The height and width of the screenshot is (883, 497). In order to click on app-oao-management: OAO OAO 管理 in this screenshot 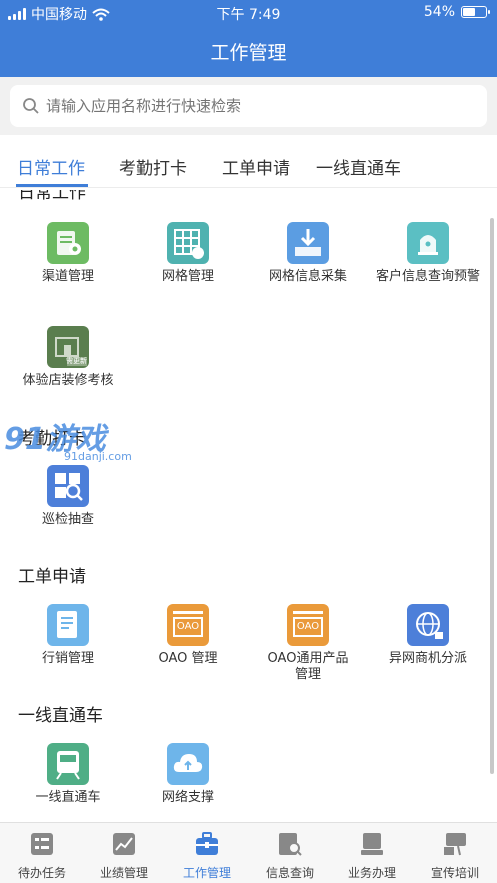, I will do `click(188, 635)`.